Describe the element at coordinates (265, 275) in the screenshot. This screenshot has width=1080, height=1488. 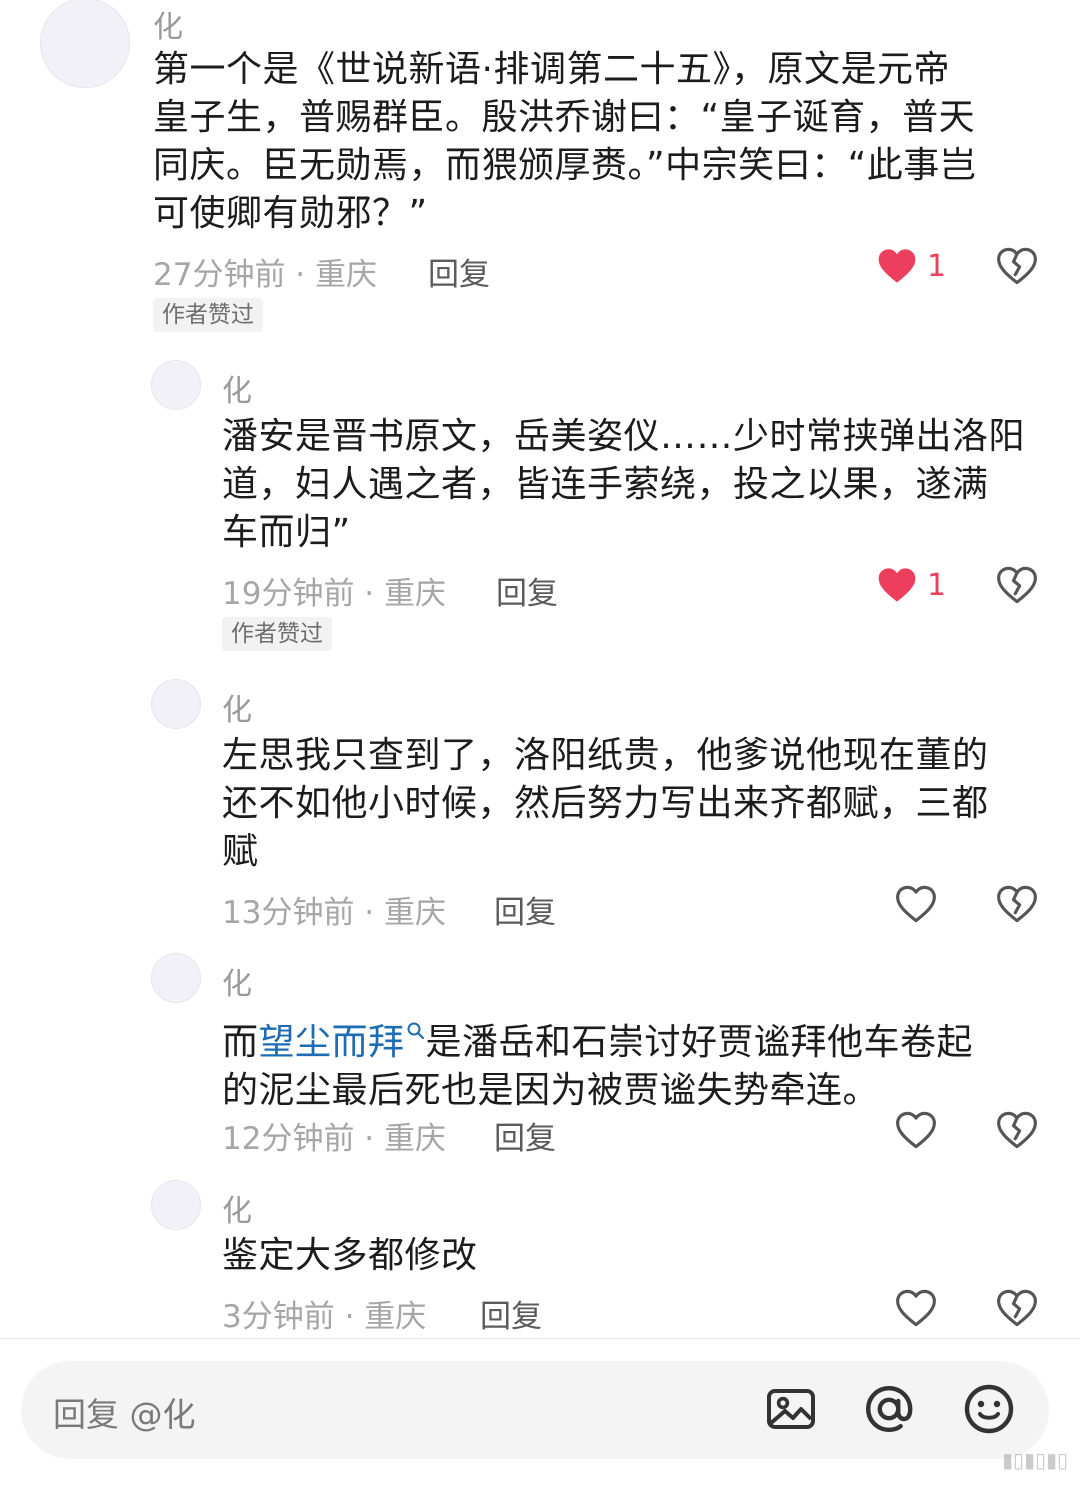
I see `comment-meta: 27分钟前 · 重庆` at that location.